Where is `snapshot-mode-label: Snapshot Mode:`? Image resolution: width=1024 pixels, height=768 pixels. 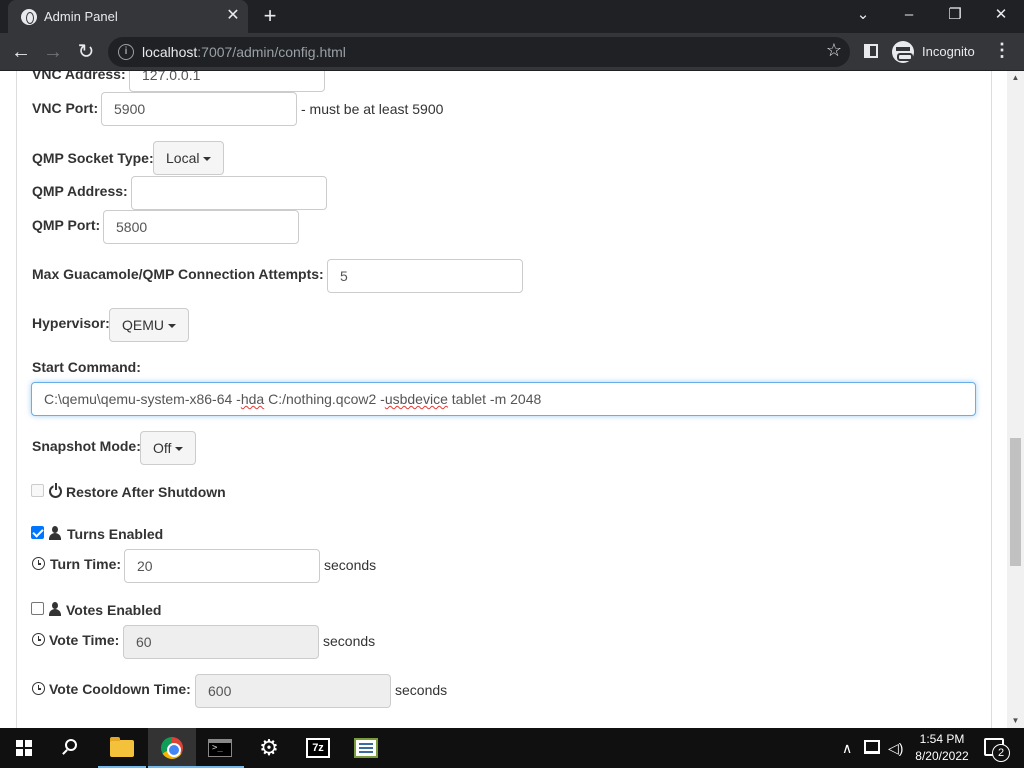 snapshot-mode-label: Snapshot Mode: is located at coordinates (86, 446).